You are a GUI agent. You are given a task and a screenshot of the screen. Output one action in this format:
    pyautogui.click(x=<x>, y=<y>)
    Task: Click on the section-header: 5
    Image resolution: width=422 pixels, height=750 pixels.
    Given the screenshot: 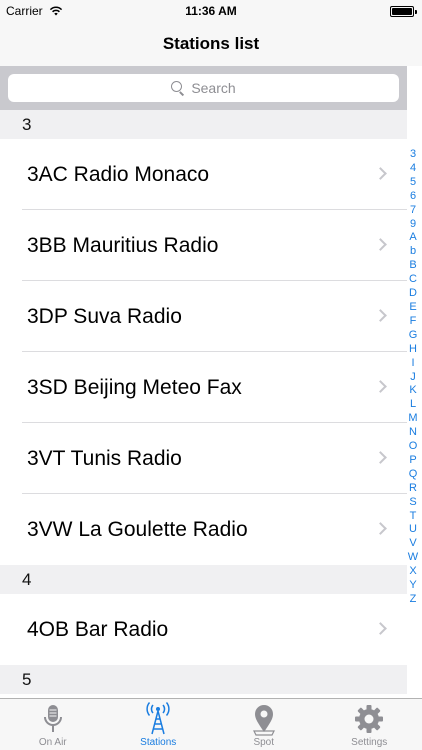 What is the action you would take?
    pyautogui.click(x=203, y=679)
    